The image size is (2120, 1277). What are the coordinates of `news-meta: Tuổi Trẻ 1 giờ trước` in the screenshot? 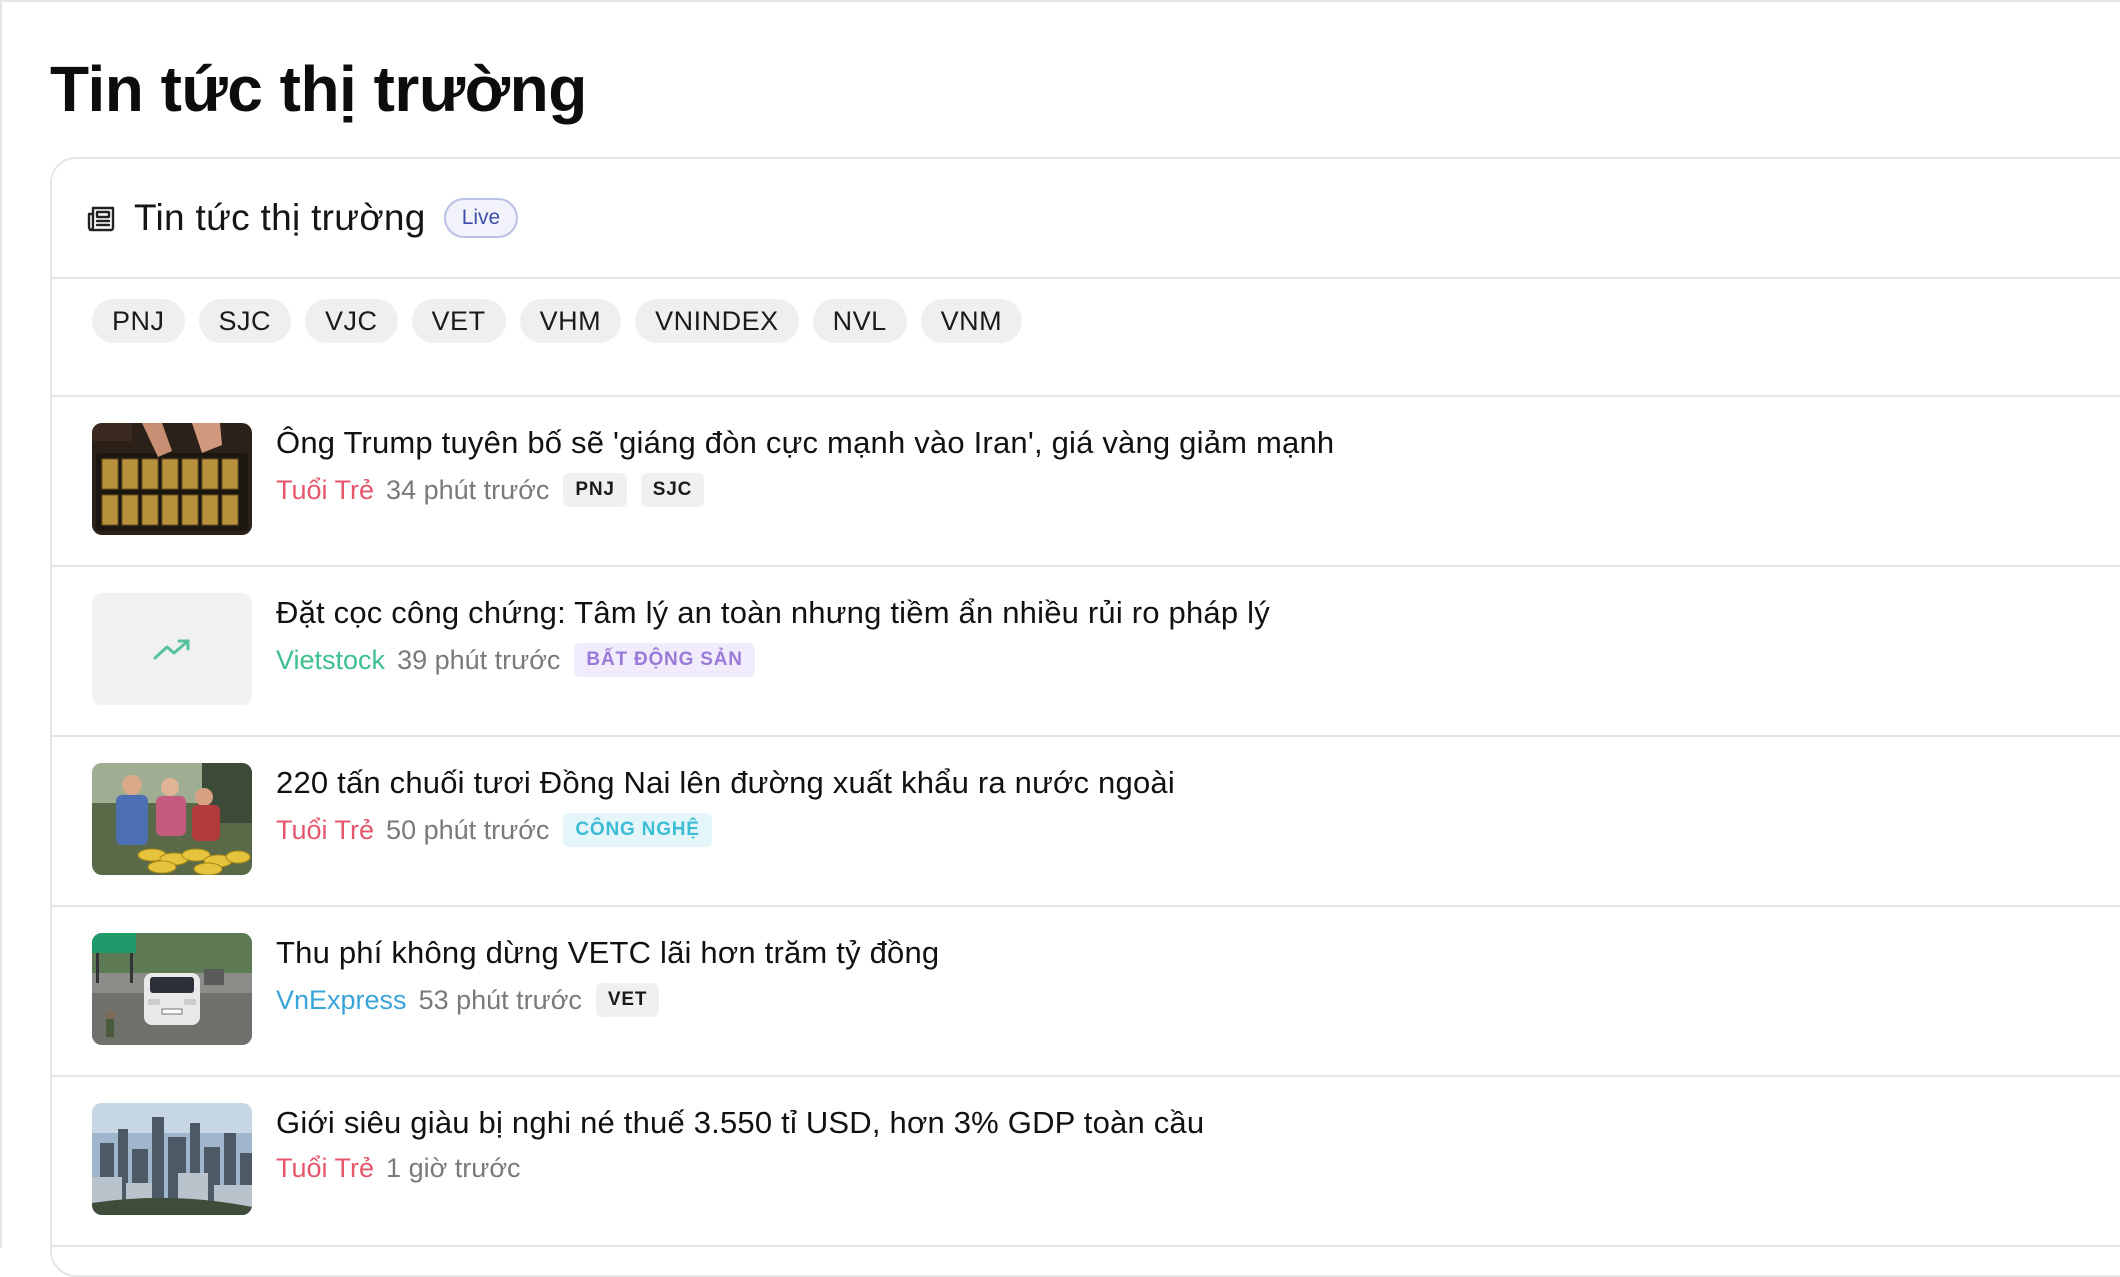 It's located at (740, 1168).